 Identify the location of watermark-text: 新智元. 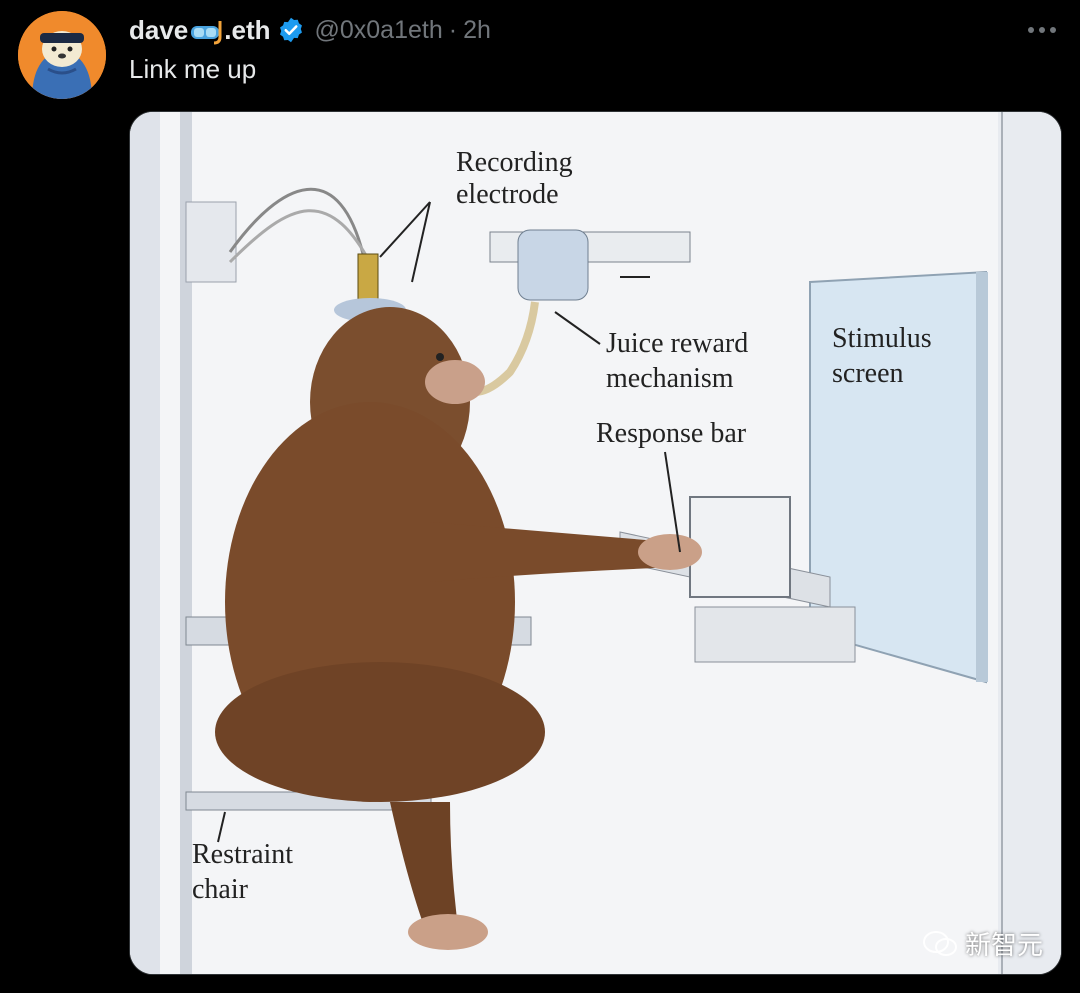
(1003, 946).